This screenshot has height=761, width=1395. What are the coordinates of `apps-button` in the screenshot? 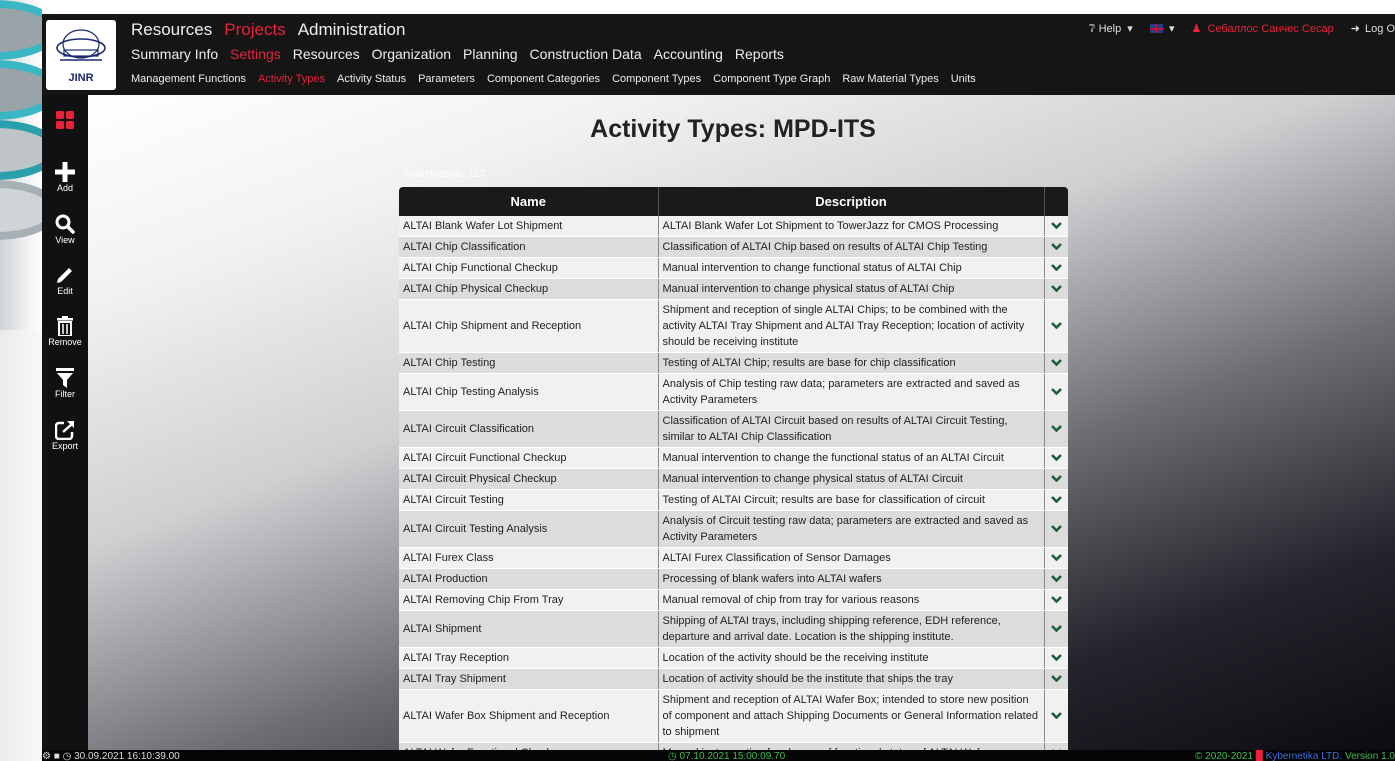 It's located at (65, 120).